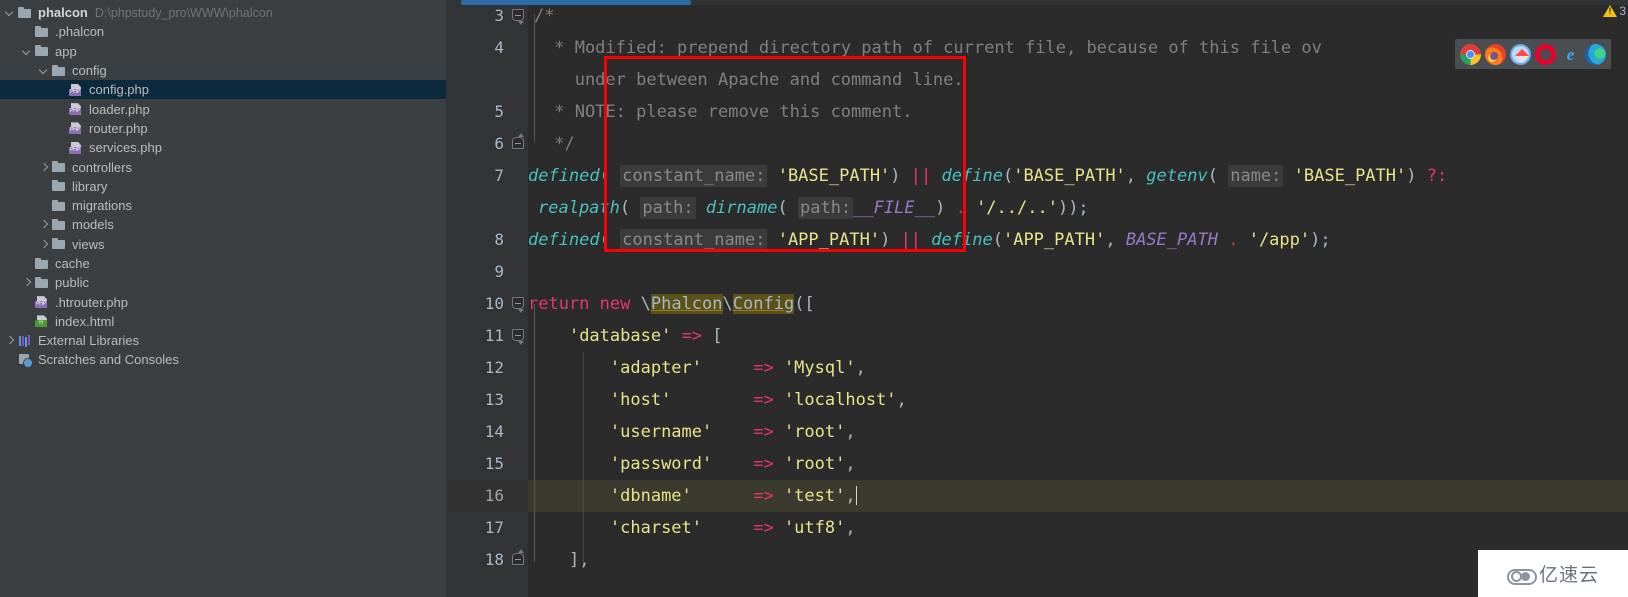 The height and width of the screenshot is (597, 1628). I want to click on tree-item-library: library, so click(223, 186).